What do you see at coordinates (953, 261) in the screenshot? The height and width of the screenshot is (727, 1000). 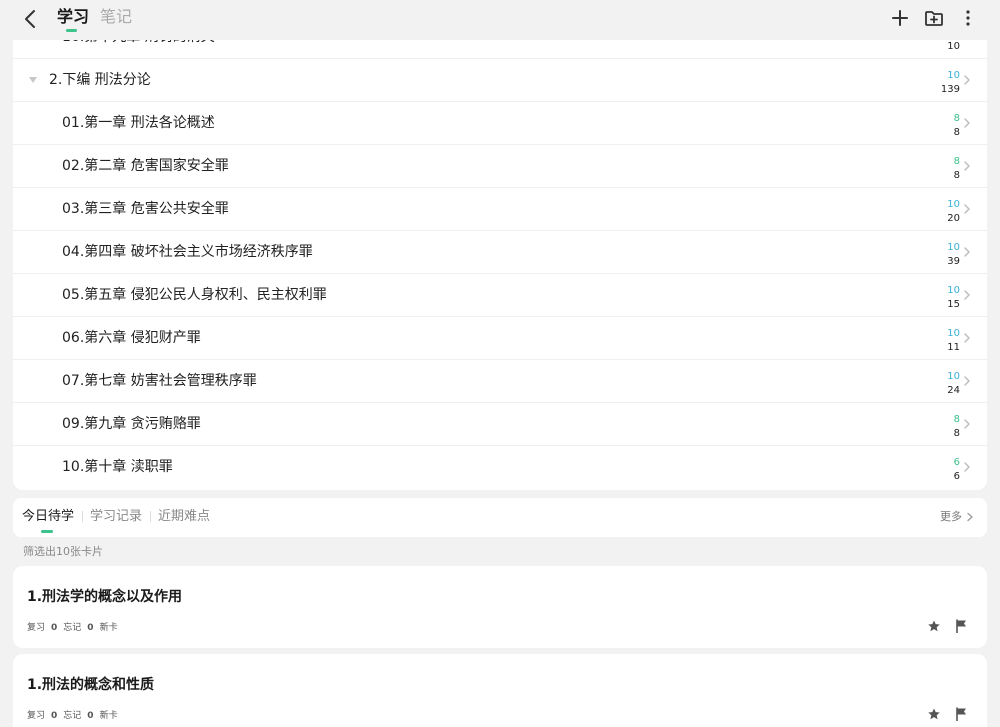 I see `total-count: 39` at bounding box center [953, 261].